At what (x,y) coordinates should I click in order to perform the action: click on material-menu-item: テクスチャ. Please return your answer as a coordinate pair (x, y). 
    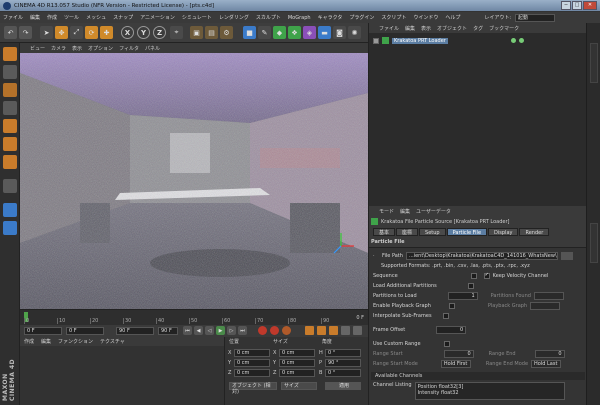
    Looking at the image, I should click on (112, 341).